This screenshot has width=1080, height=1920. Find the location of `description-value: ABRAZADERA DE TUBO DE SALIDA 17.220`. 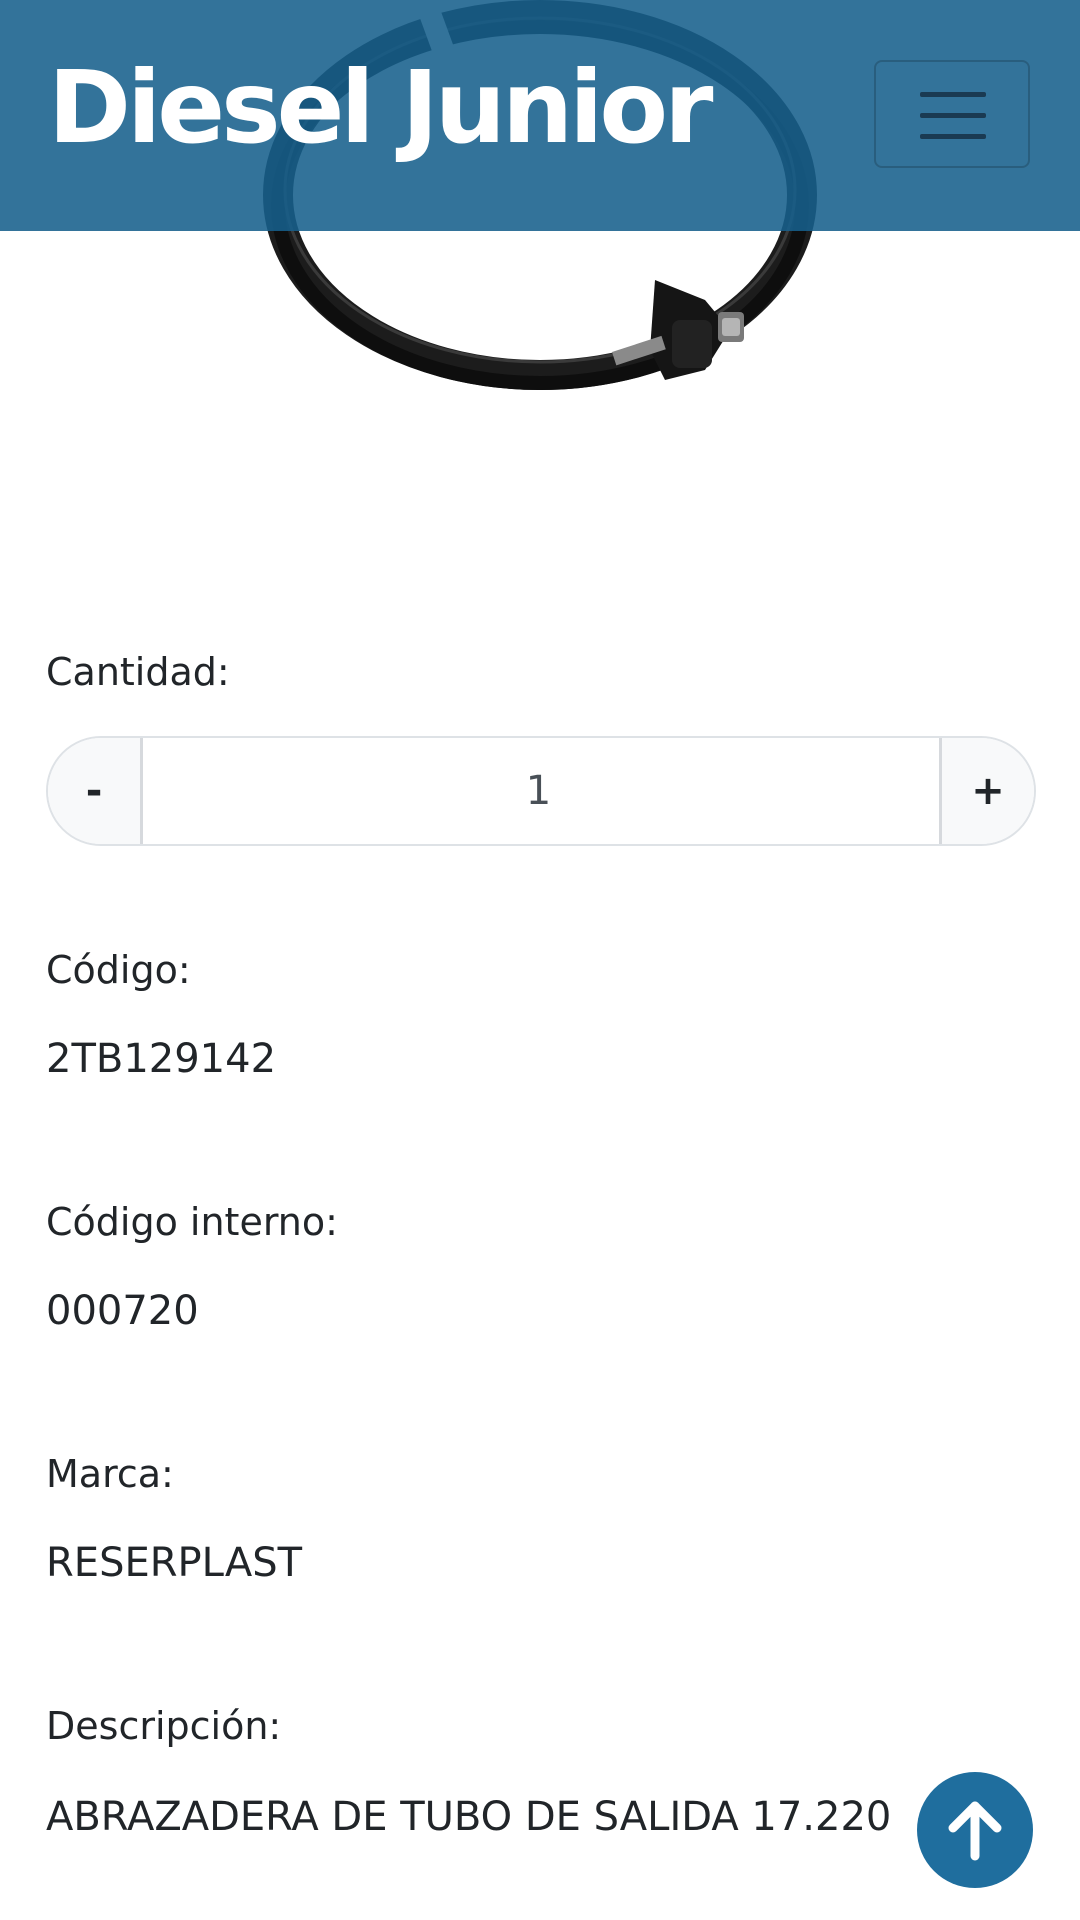

description-value: ABRAZADERA DE TUBO DE SALIDA 17.220 is located at coordinates (469, 1817).